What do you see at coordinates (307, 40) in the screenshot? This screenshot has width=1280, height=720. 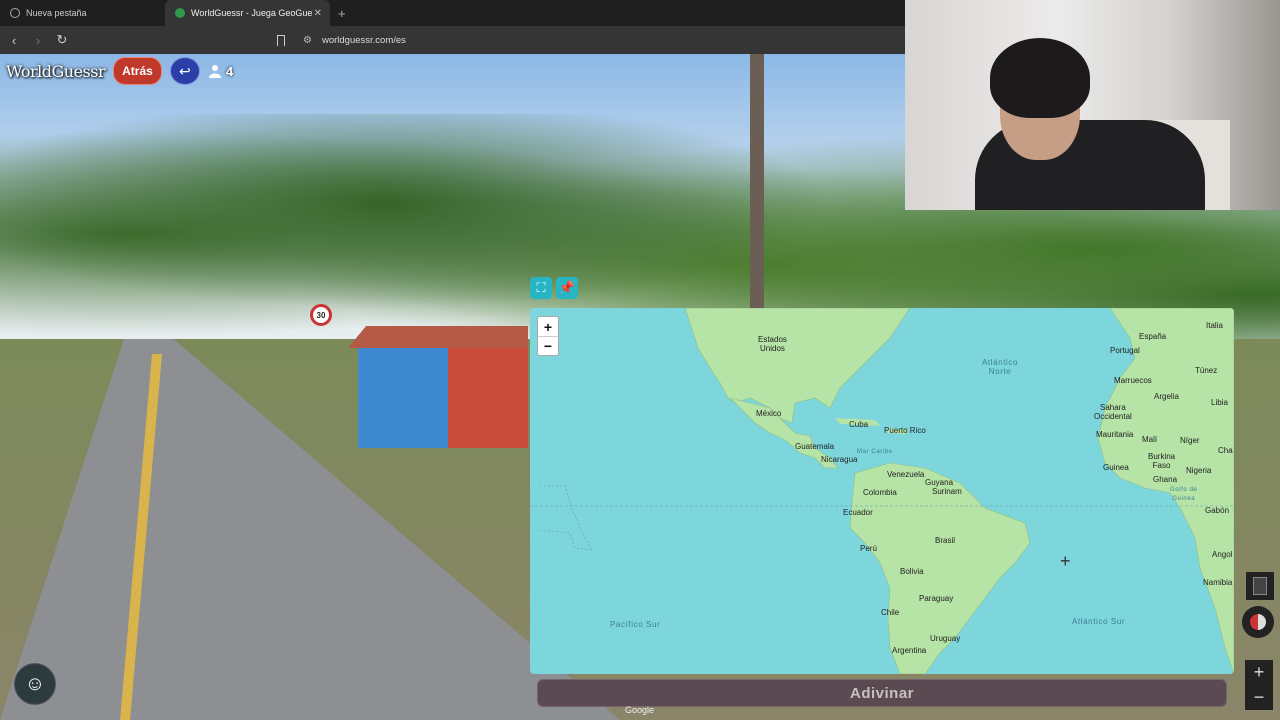 I see `site-info-icon: ⚙` at bounding box center [307, 40].